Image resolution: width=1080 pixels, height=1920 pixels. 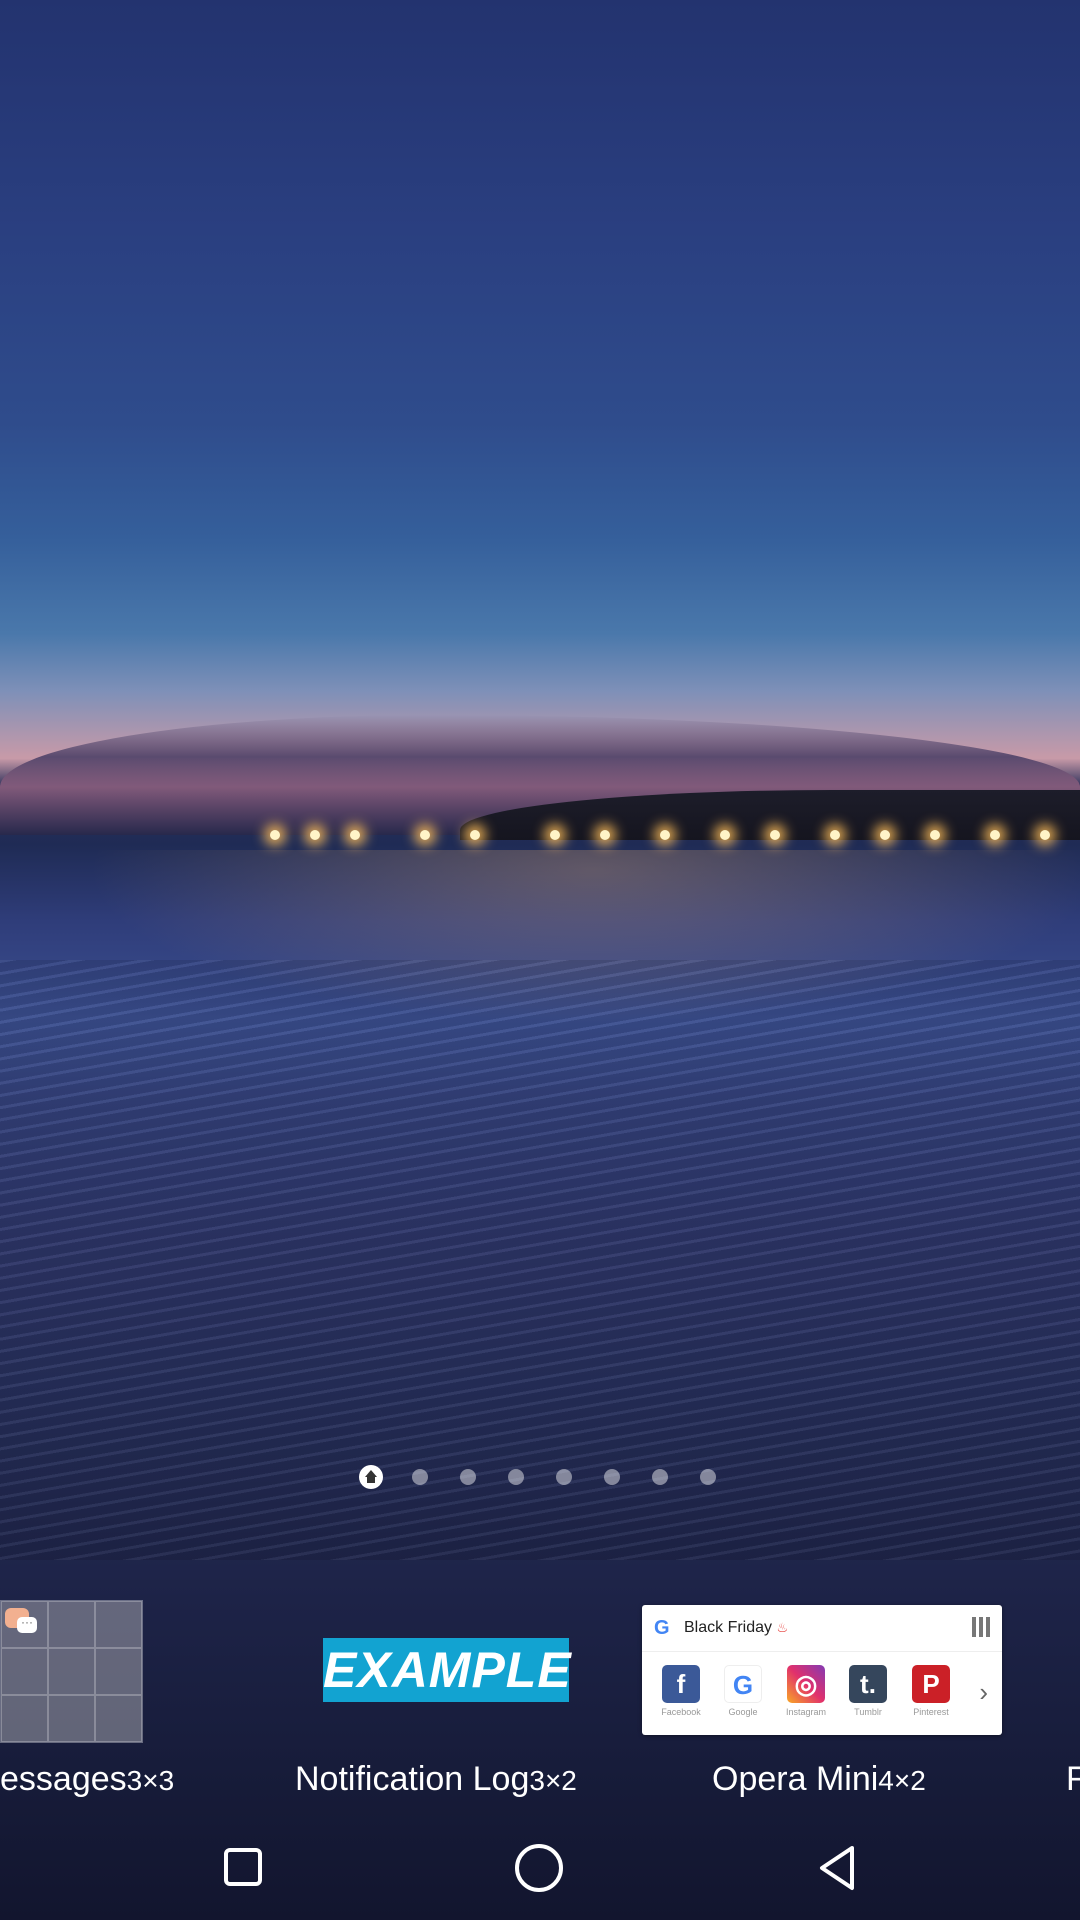 I want to click on home-button, so click(x=539, y=1868).